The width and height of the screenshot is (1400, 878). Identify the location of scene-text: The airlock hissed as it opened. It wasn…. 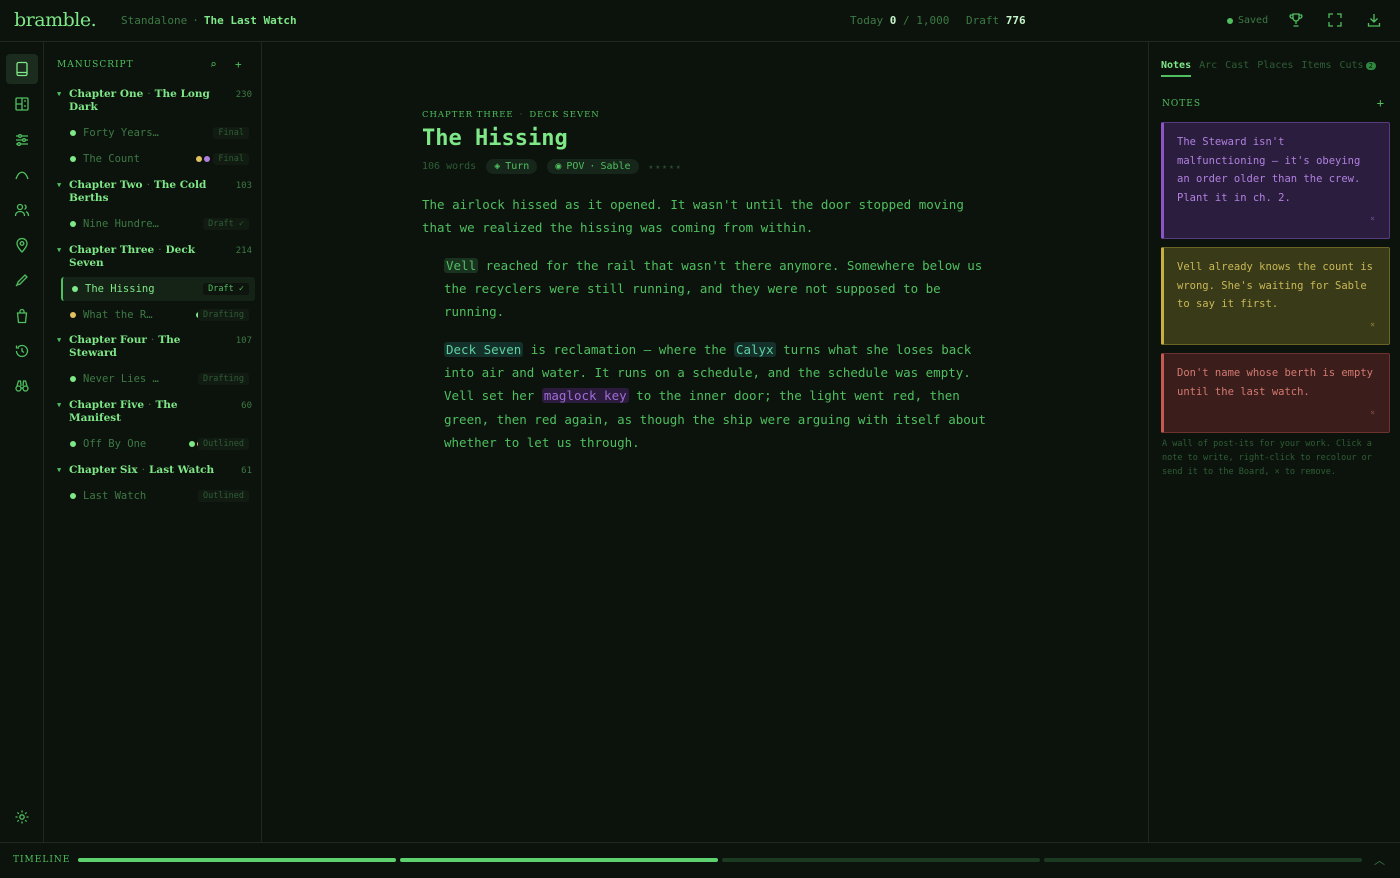
(704, 331).